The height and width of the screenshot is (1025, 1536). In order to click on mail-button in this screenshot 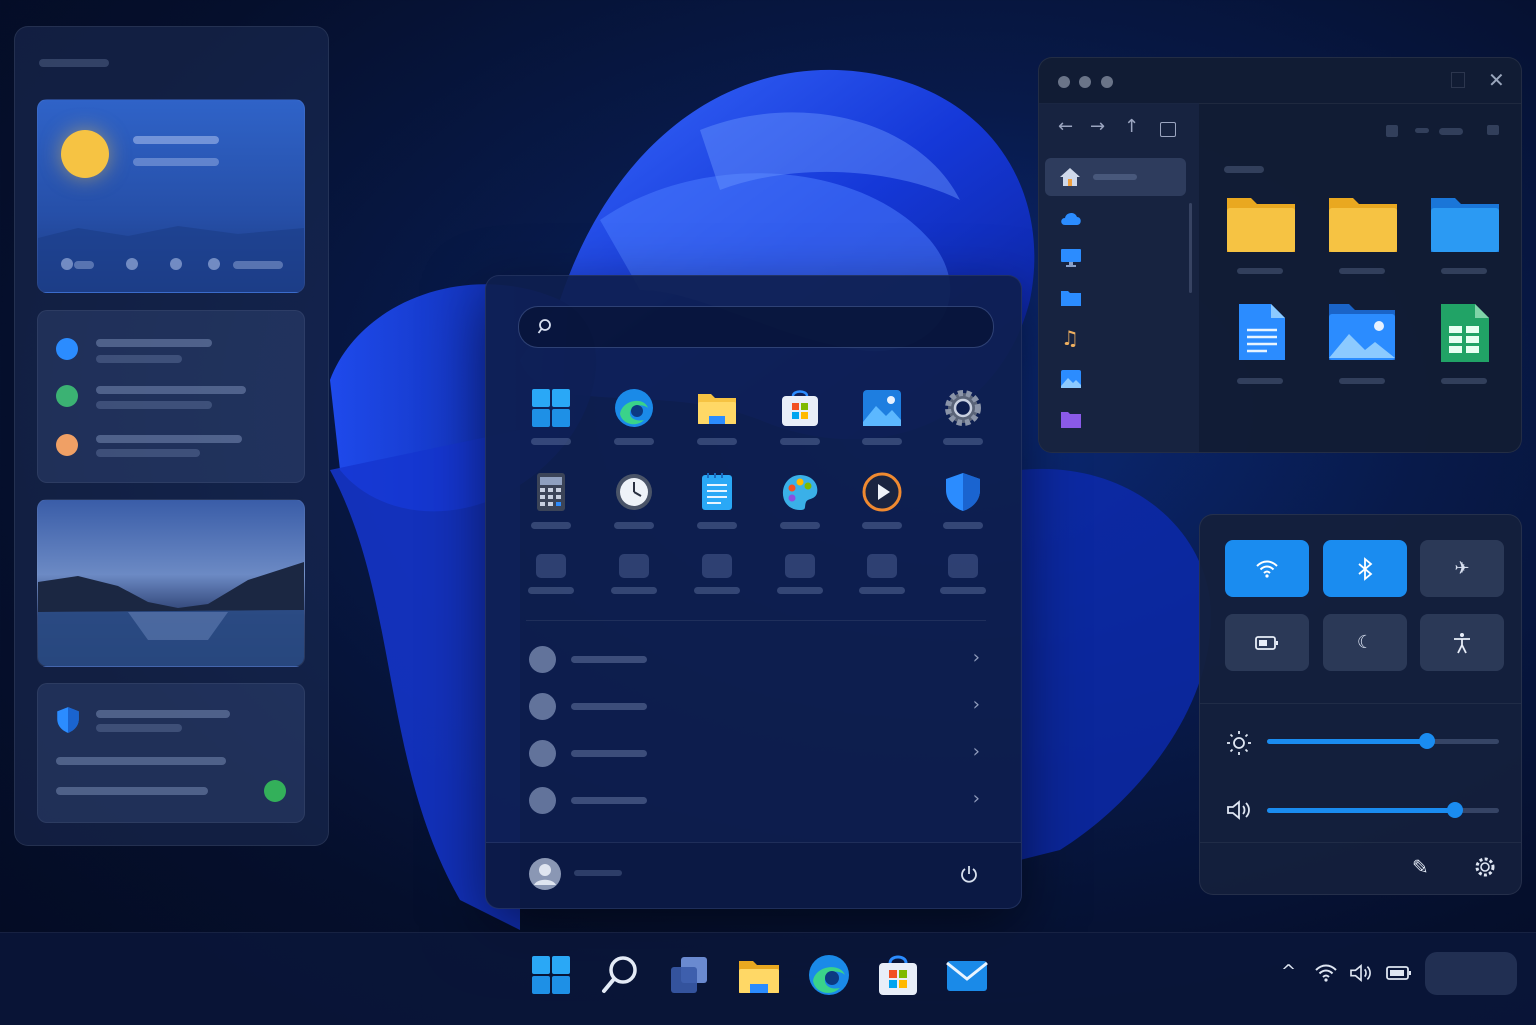, I will do `click(967, 975)`.